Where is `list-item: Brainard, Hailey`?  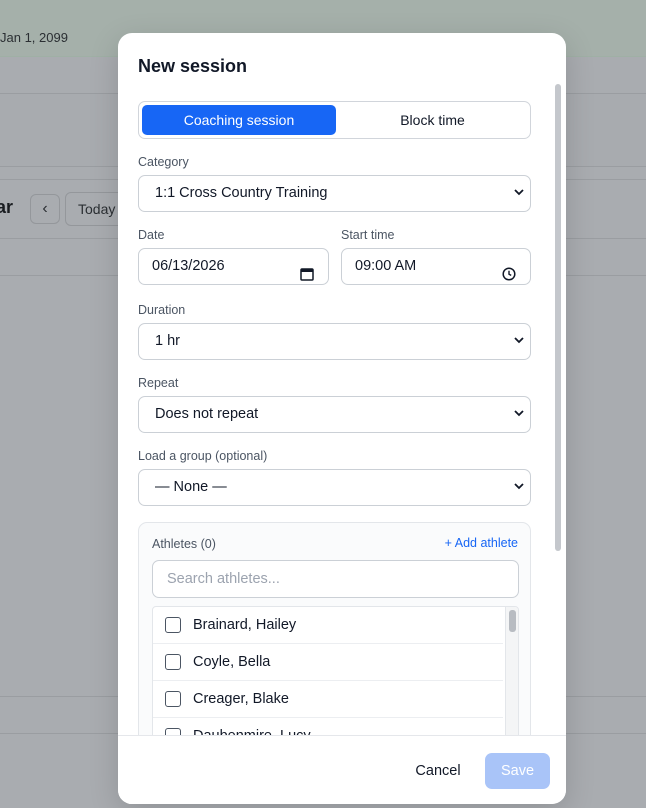
list-item: Brainard, Hailey is located at coordinates (328, 625).